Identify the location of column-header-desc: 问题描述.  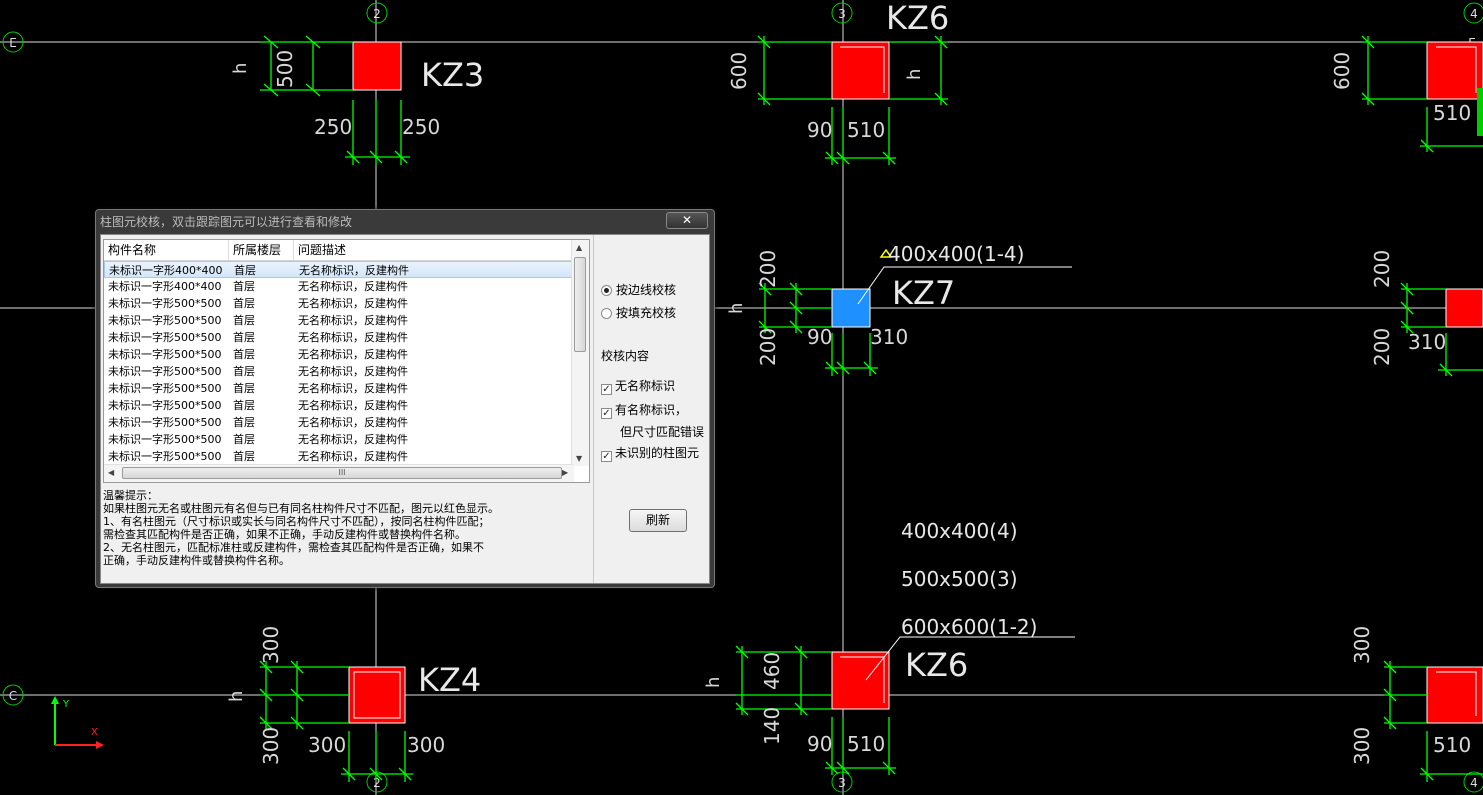
(434, 250).